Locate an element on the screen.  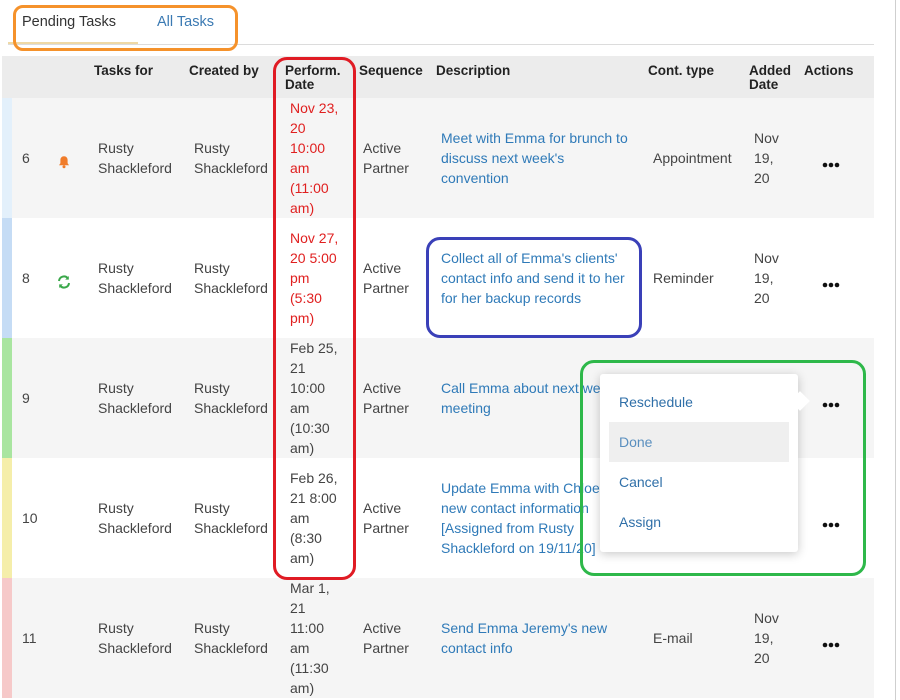
cell-perform-date-line: 21 8:00 is located at coordinates (313, 498).